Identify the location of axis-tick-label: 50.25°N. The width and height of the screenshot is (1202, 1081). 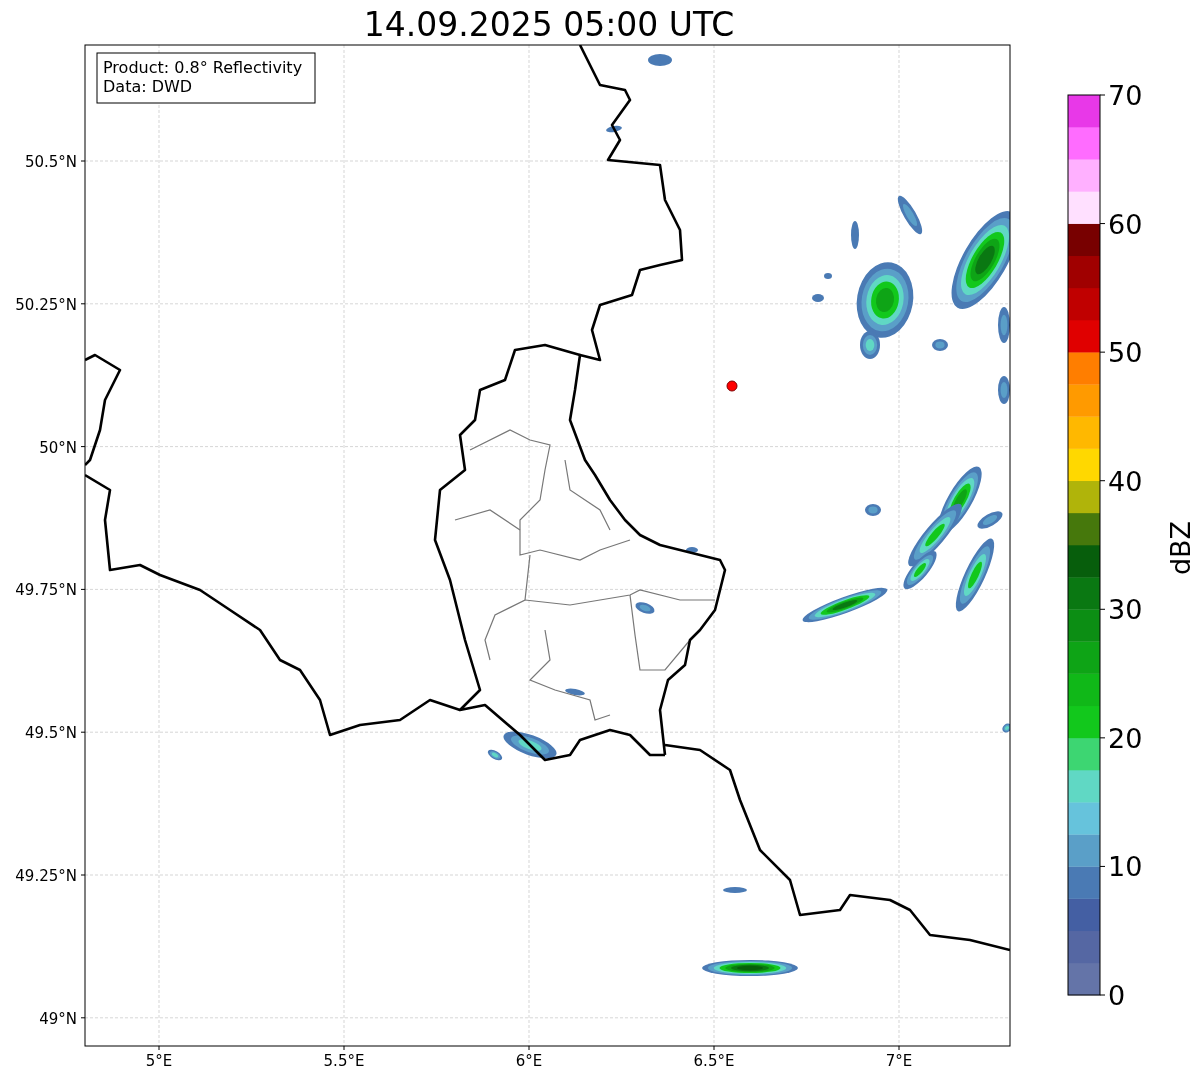
(46, 304).